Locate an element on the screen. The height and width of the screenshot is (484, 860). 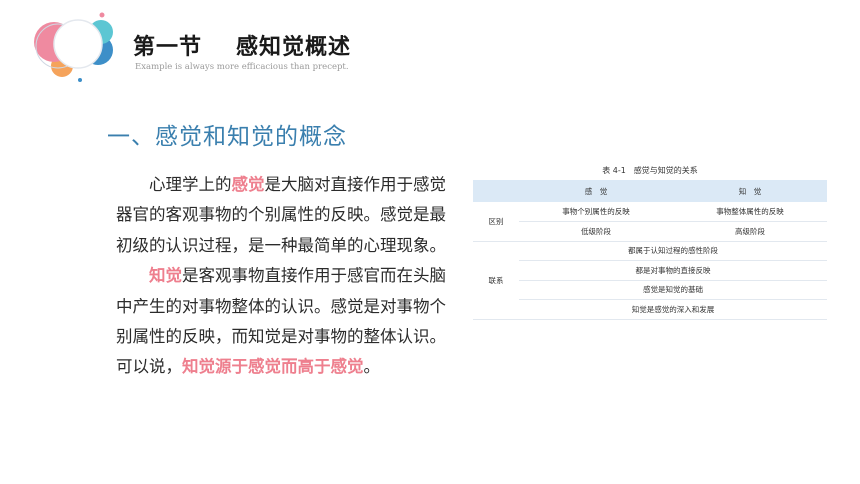
row-label-difference: 区别 is located at coordinates (496, 222).